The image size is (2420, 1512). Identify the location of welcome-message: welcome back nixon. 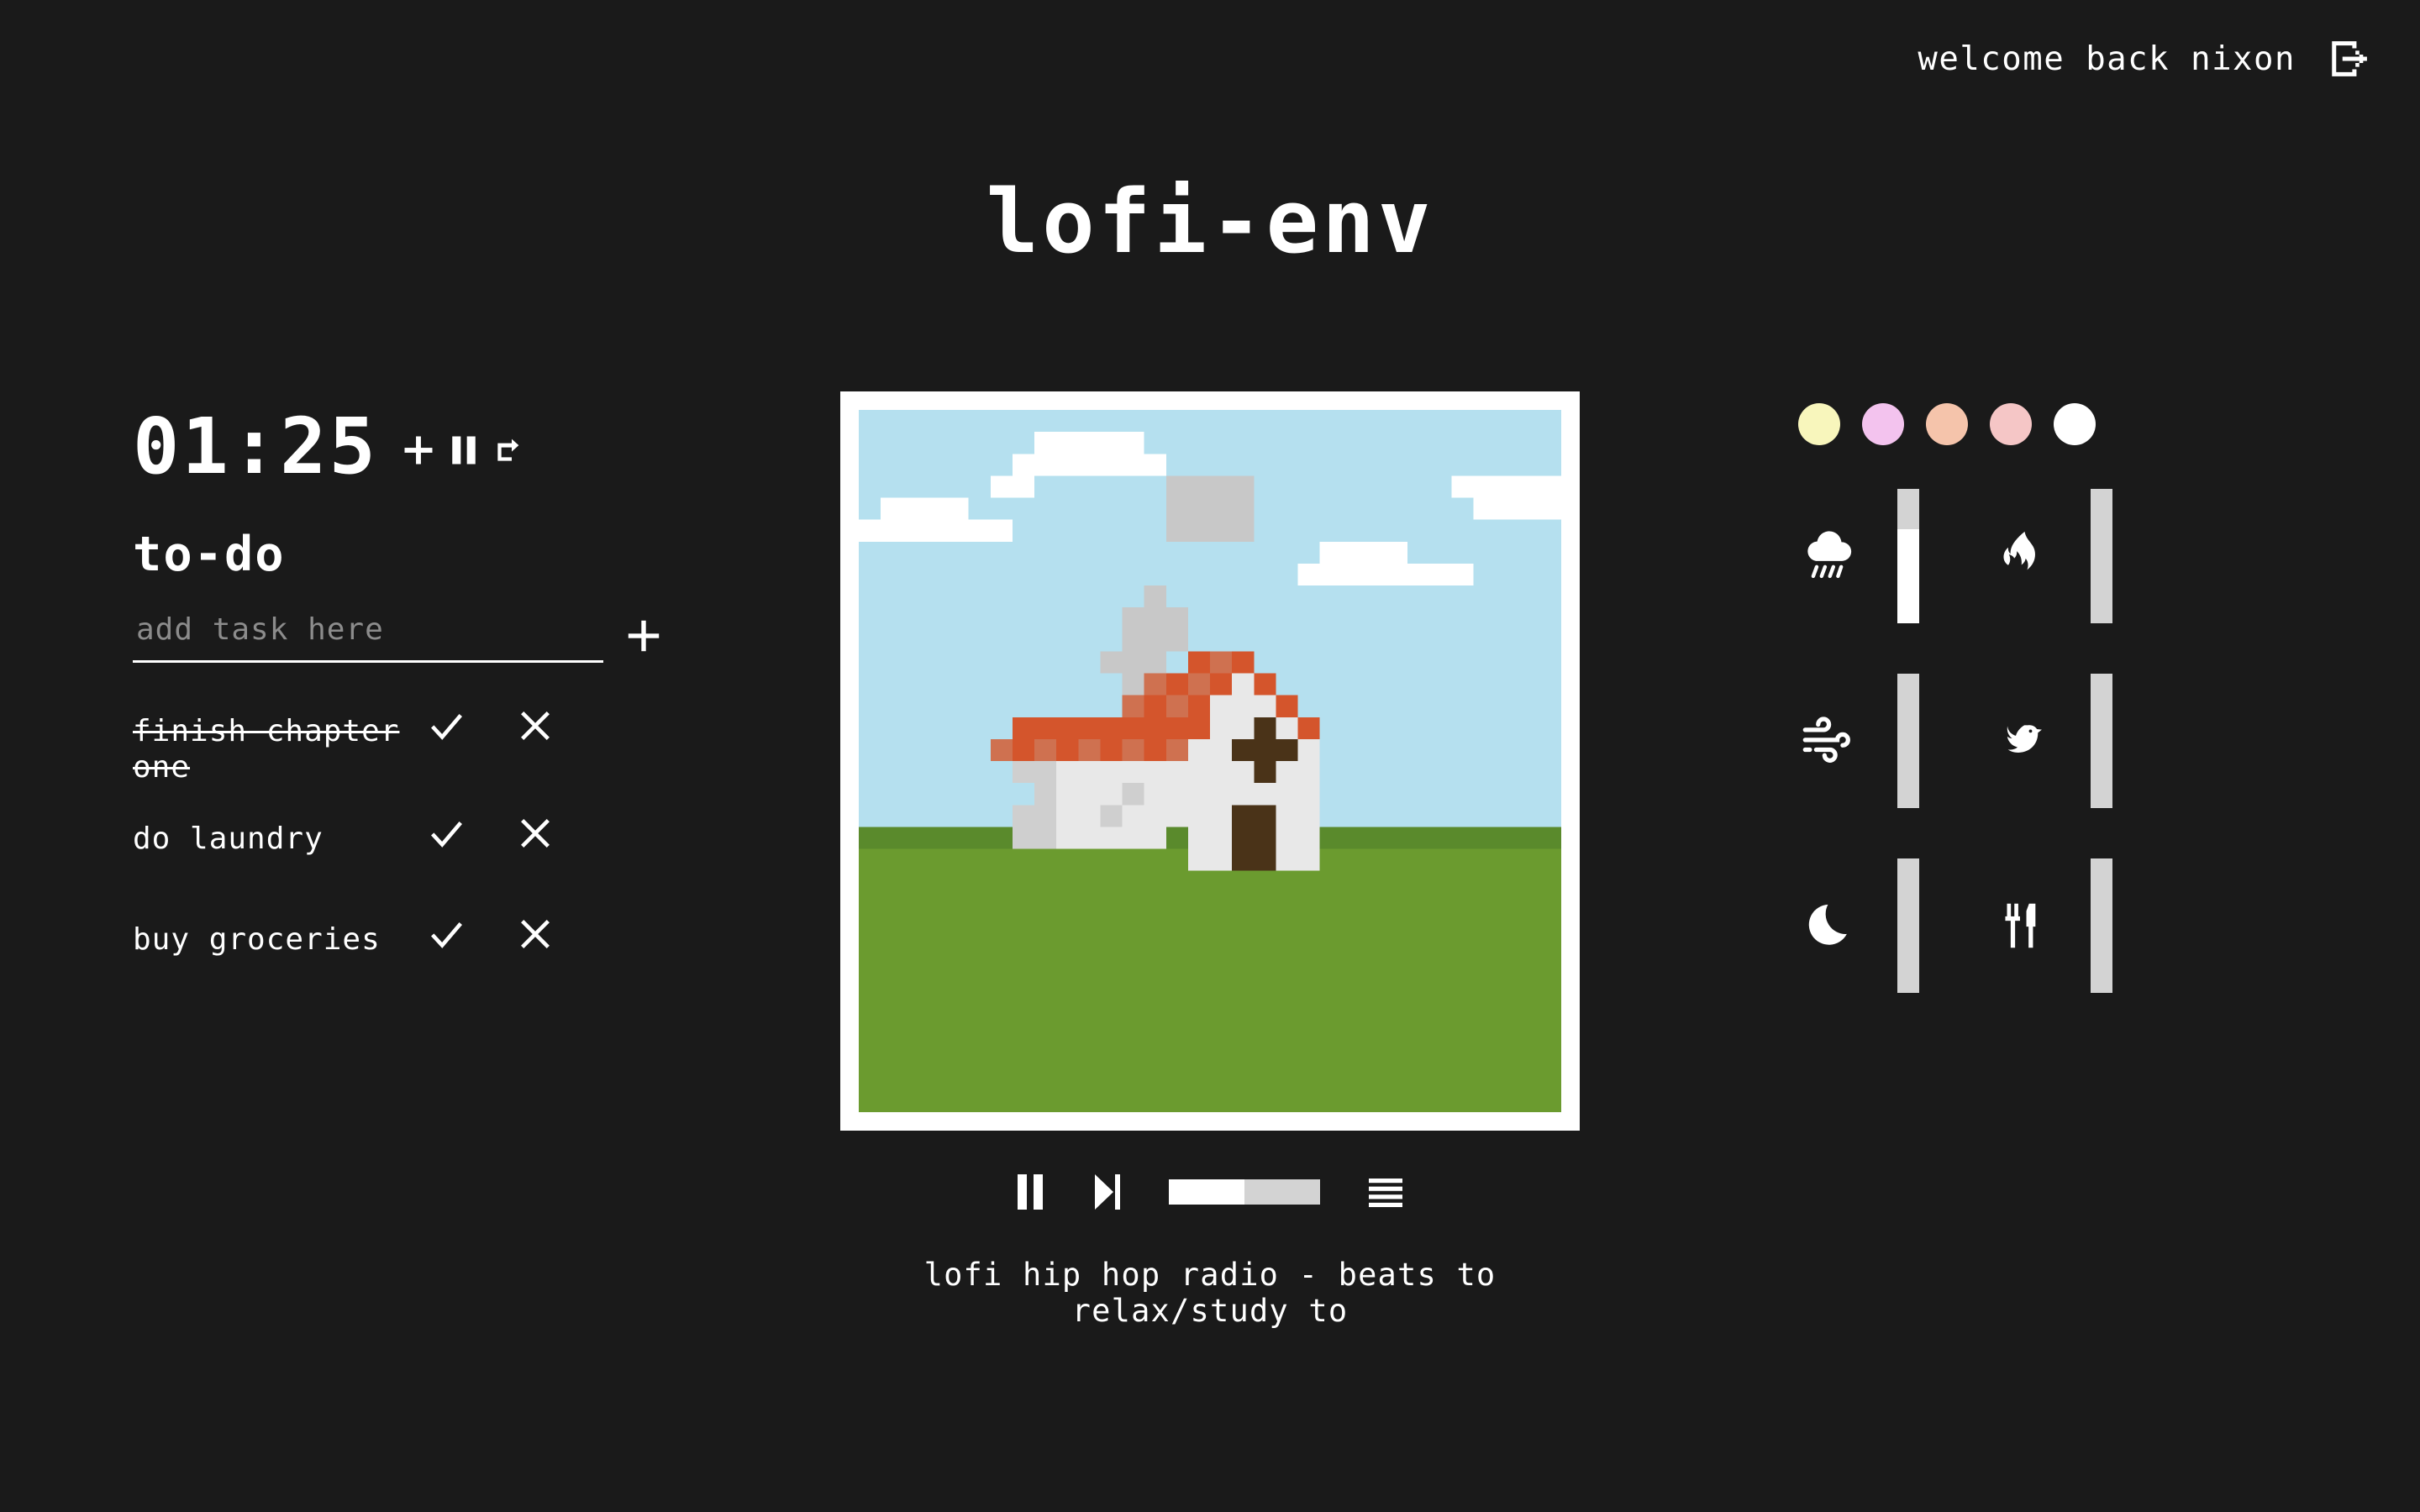
(2107, 58).